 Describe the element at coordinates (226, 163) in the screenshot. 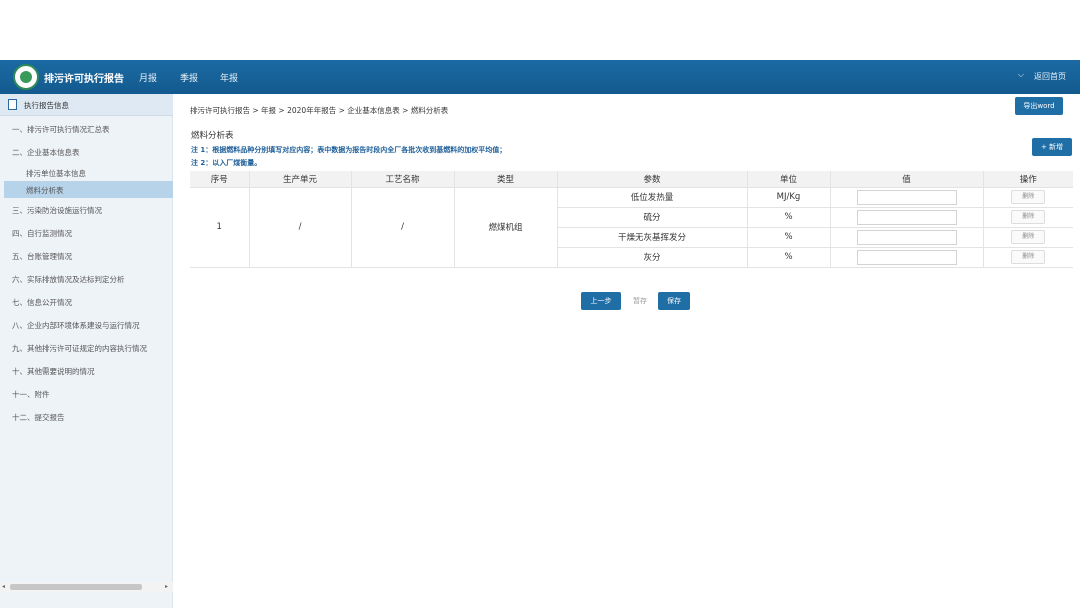

I see `note-2: 注 2：以入厂煤衡量。` at that location.